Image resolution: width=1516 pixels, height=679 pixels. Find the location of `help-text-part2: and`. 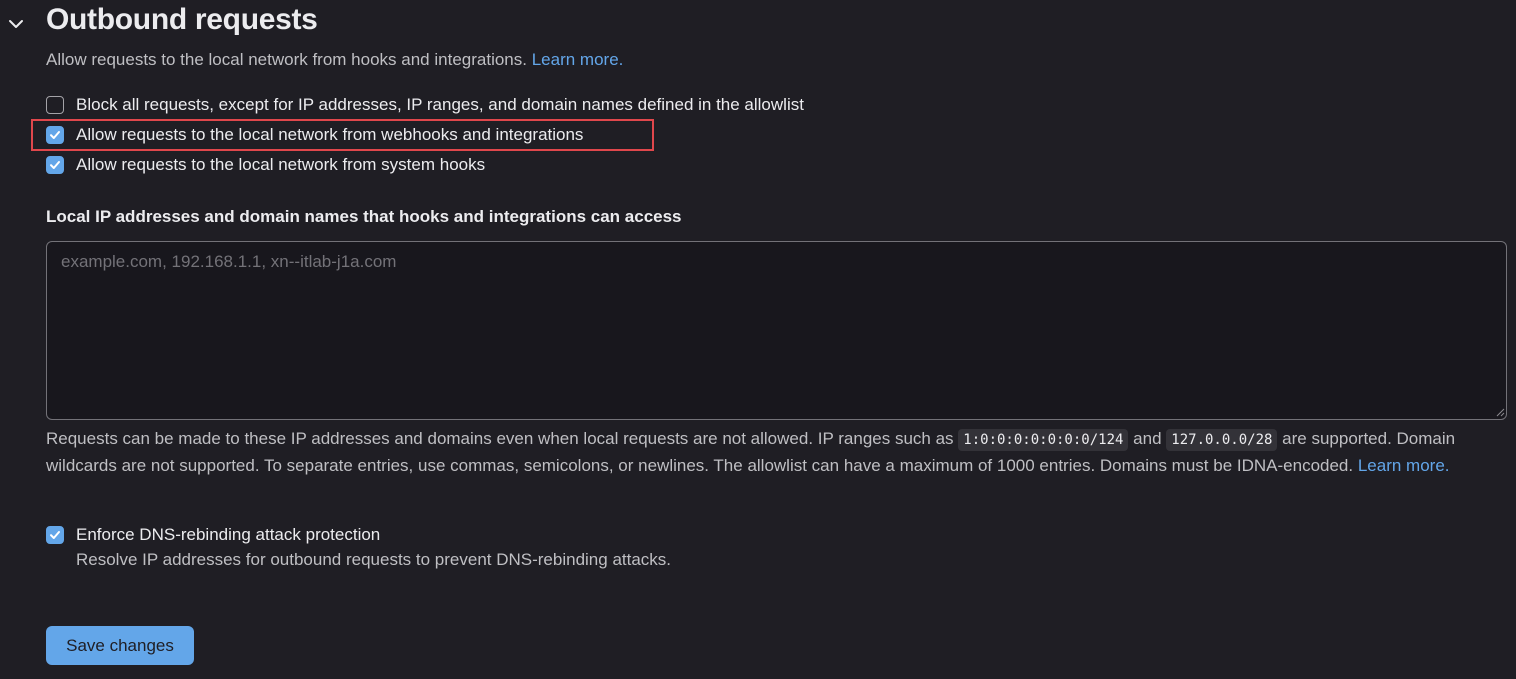

help-text-part2: and is located at coordinates (1147, 438).